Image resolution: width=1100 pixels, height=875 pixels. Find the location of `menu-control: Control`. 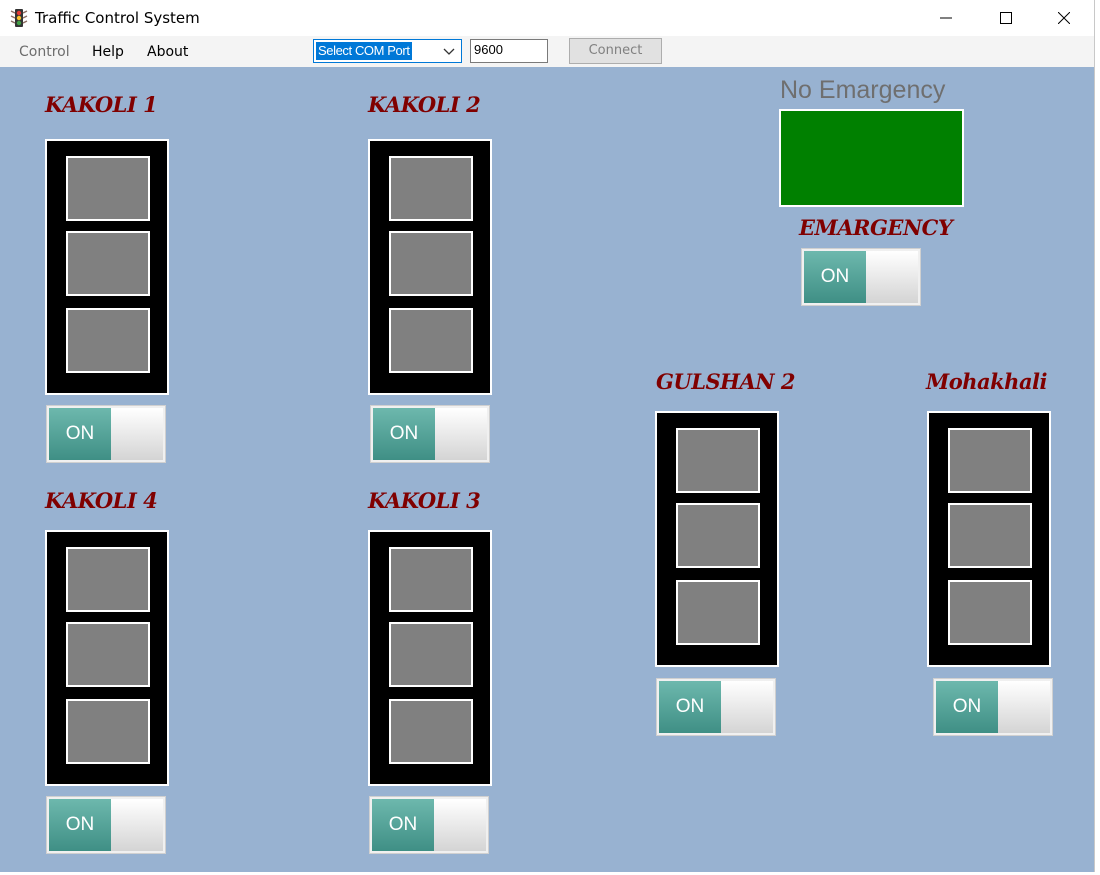

menu-control: Control is located at coordinates (44, 52).